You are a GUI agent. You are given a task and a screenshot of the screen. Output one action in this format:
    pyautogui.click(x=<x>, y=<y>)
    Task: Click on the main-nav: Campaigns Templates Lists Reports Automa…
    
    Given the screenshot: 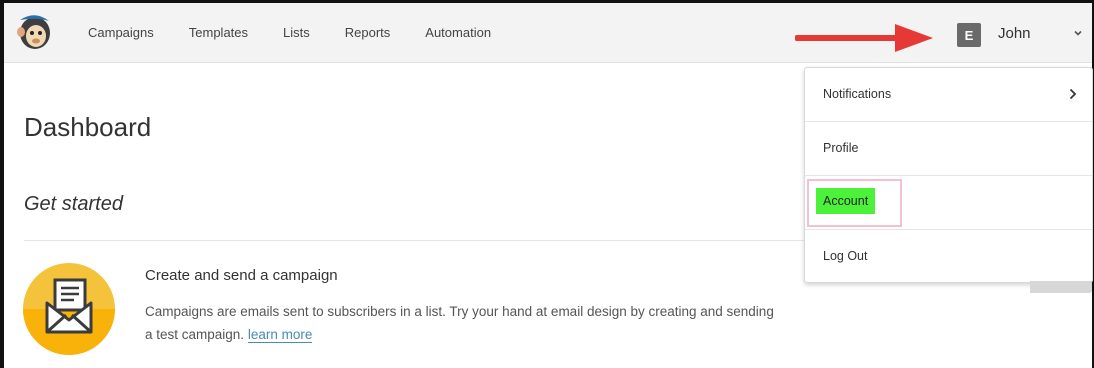 What is the action you would take?
    pyautogui.click(x=307, y=32)
    